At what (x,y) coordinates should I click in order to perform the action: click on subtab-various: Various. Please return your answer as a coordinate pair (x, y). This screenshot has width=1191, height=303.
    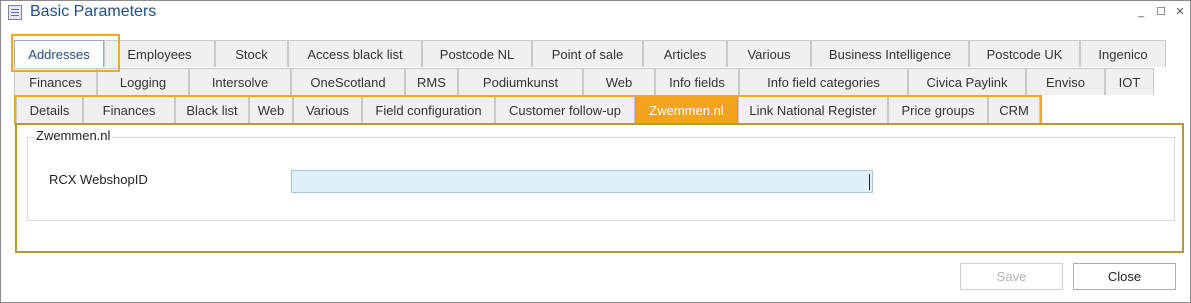
    Looking at the image, I should click on (327, 109).